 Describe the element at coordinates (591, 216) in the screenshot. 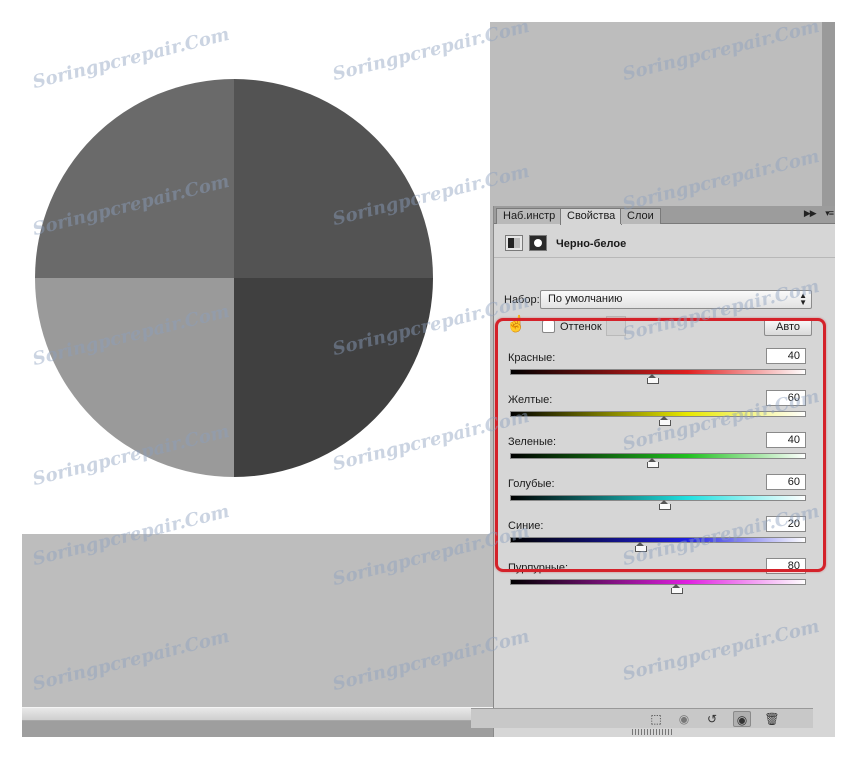

I see `tab-properties: Свойства` at that location.